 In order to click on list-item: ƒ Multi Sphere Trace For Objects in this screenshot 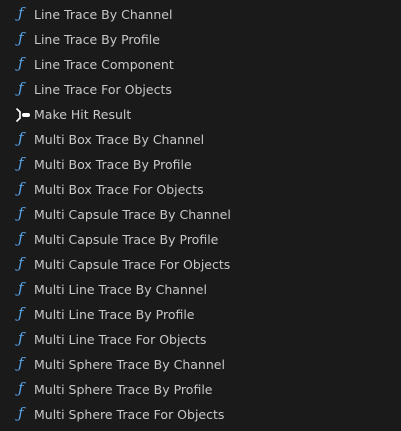, I will do `click(200, 414)`.